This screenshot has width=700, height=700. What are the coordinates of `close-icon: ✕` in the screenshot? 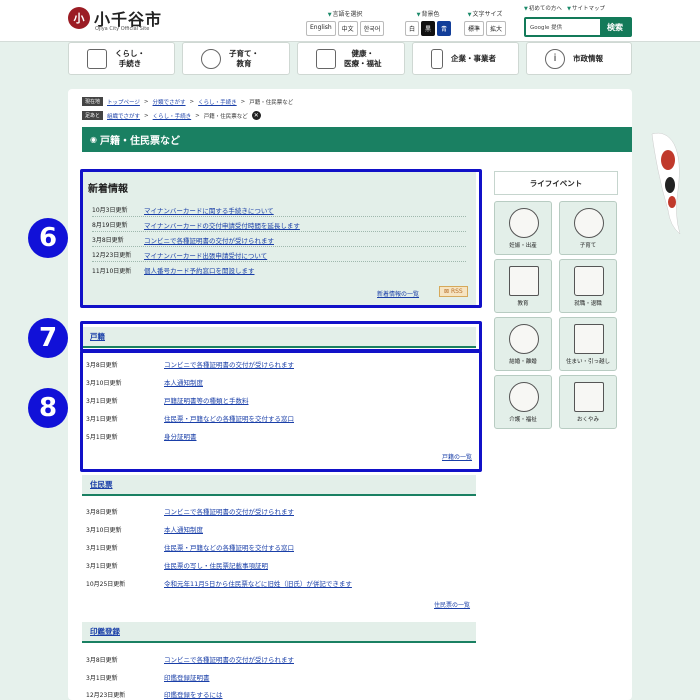 It's located at (256, 115).